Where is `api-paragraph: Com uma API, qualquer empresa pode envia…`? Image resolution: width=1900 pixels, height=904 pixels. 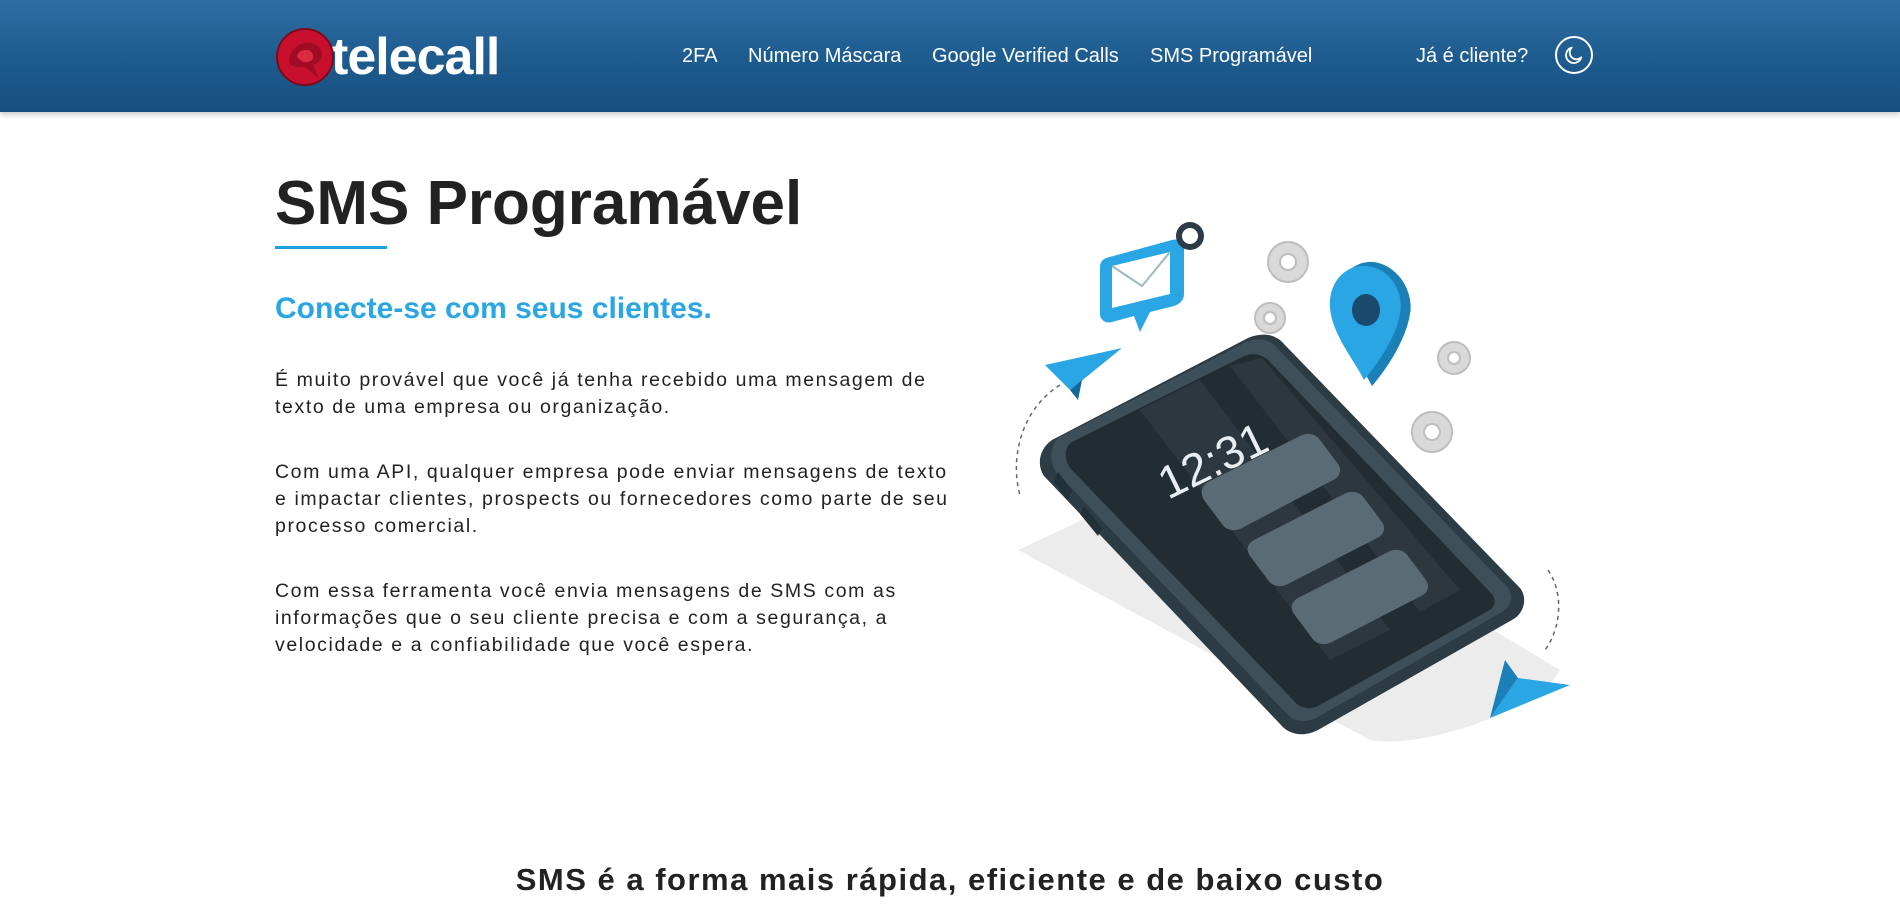
api-paragraph: Com uma API, qualquer empresa pode envia… is located at coordinates (612, 499).